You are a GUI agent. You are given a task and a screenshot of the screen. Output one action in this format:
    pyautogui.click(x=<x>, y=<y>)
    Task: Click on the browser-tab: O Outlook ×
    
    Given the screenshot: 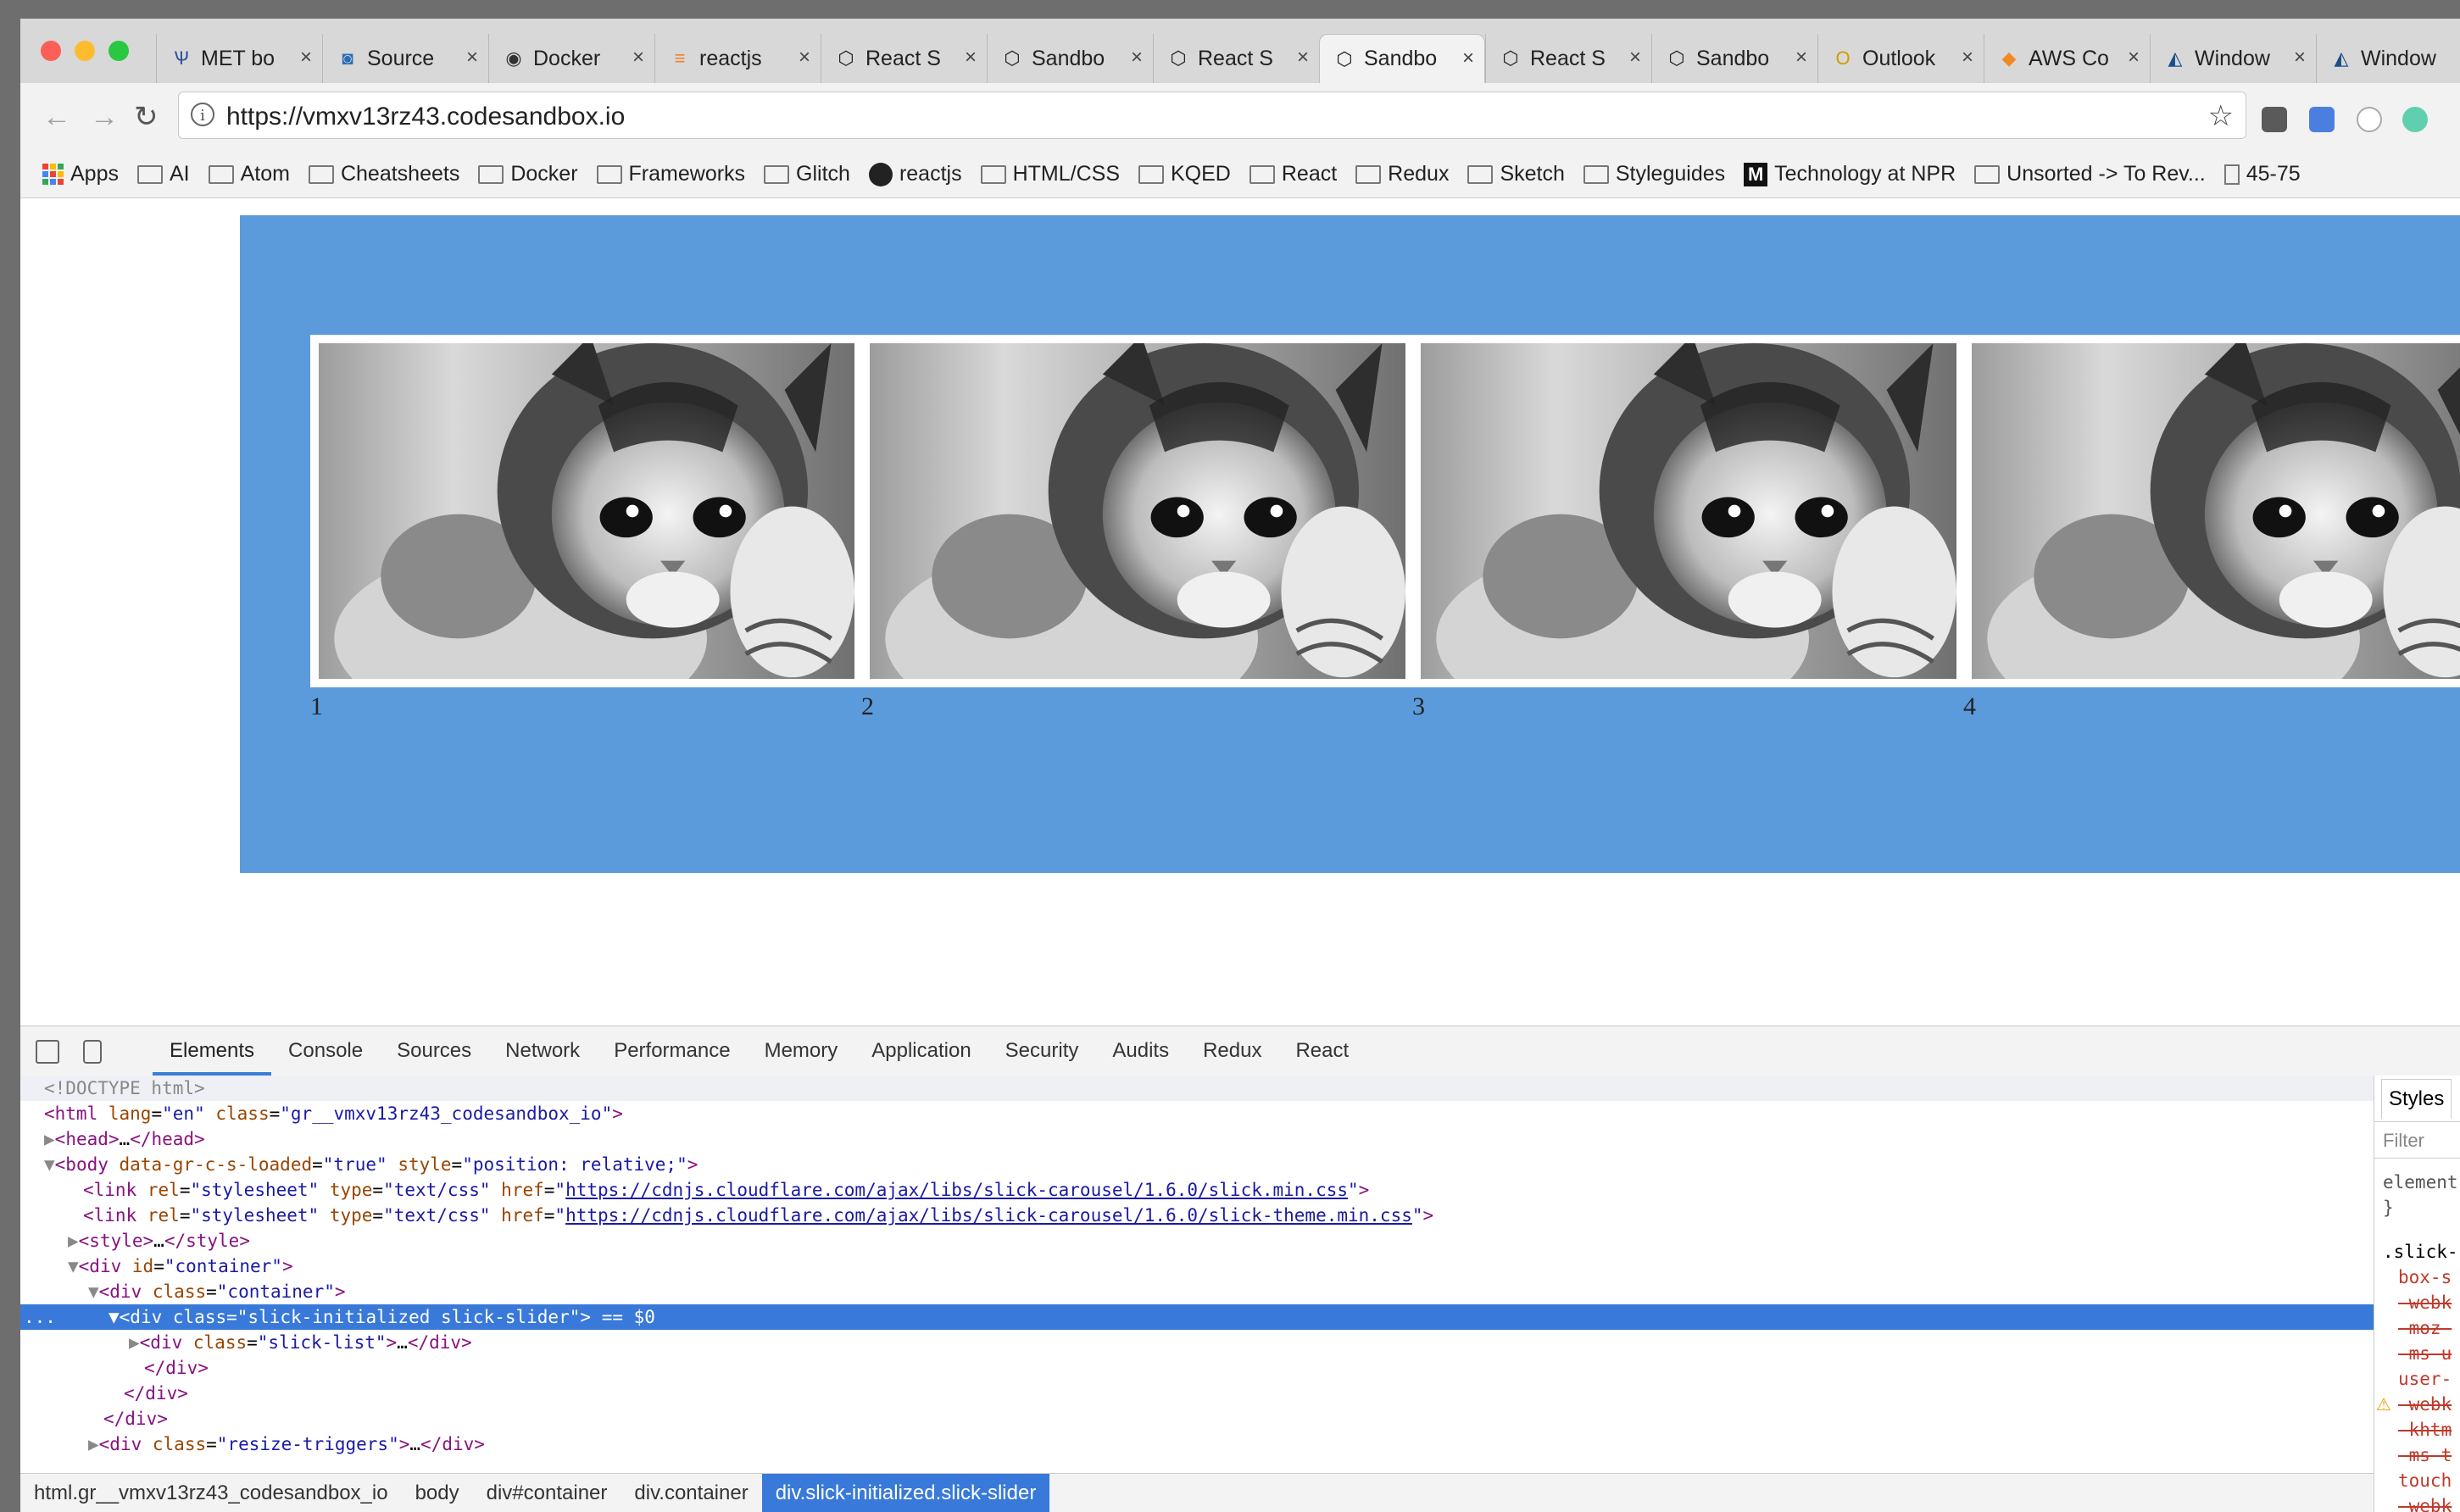 What is the action you would take?
    pyautogui.click(x=1900, y=59)
    